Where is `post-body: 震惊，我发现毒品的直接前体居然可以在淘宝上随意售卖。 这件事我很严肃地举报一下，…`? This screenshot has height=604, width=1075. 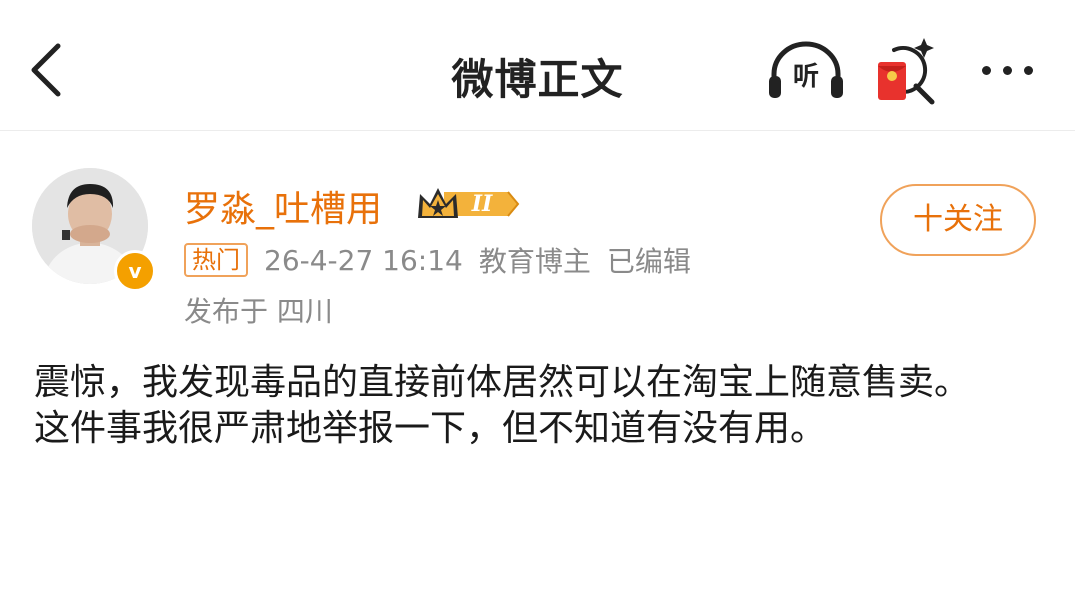 post-body: 震惊，我发现毒品的直接前体居然可以在淘宝上随意售卖。 这件事我很严肃地举报一下，… is located at coordinates (539, 406).